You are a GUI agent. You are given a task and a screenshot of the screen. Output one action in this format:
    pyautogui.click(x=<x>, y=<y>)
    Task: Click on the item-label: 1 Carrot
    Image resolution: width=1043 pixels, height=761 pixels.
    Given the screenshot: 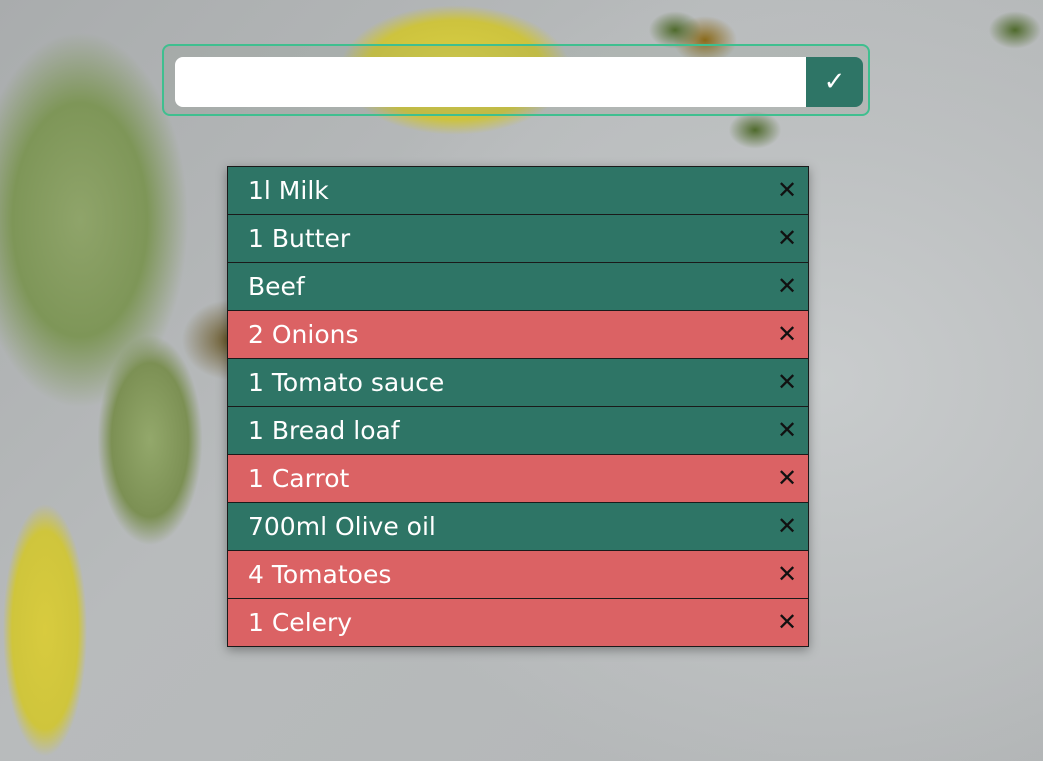 What is the action you would take?
    pyautogui.click(x=299, y=478)
    